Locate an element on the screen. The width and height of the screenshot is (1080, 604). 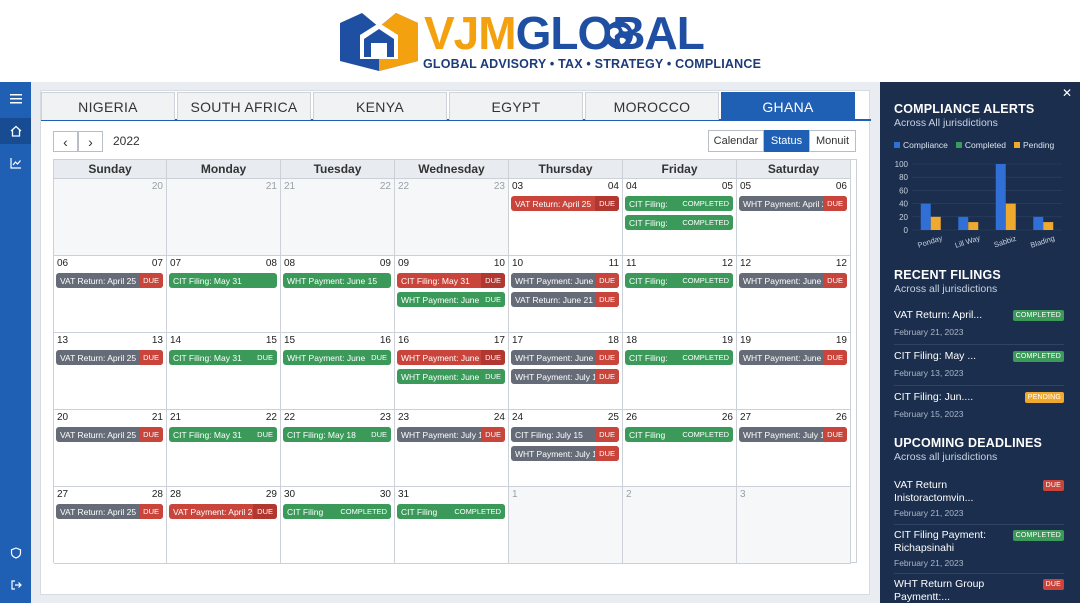
upcoming-subtitle: Across all jurisdictions is located at coordinates (946, 457).